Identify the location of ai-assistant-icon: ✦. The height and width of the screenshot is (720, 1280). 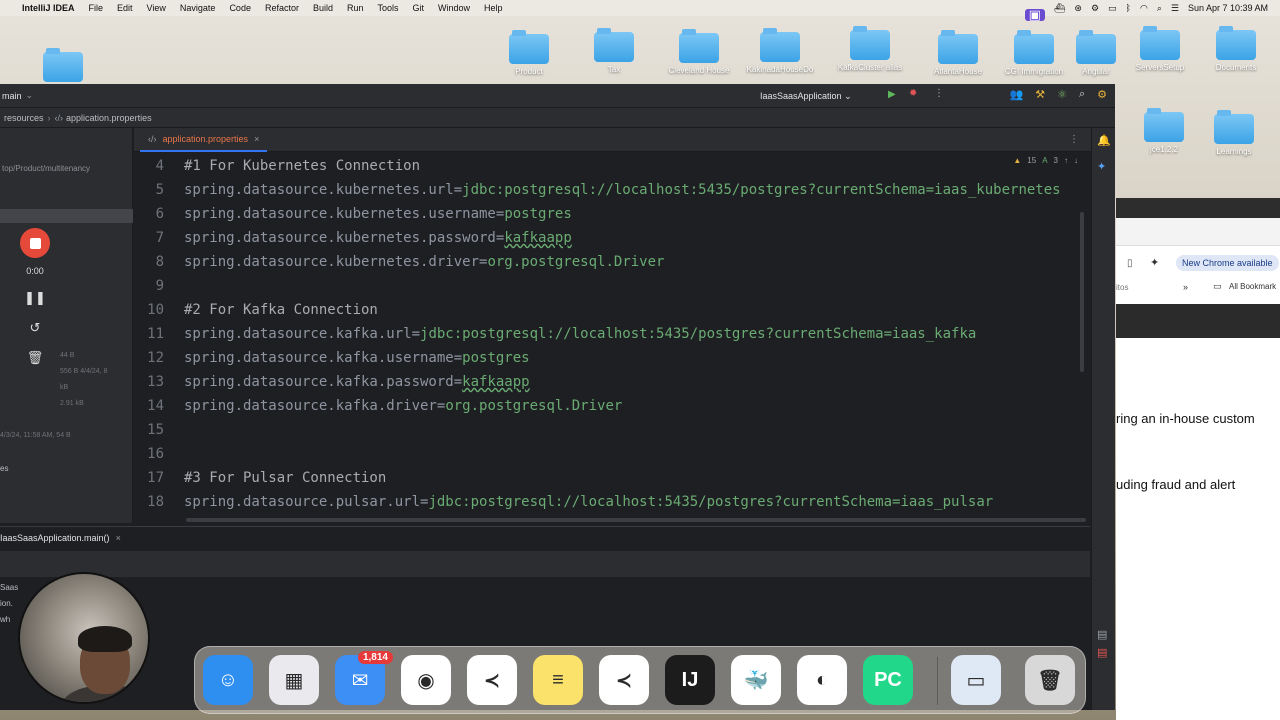
(1101, 166).